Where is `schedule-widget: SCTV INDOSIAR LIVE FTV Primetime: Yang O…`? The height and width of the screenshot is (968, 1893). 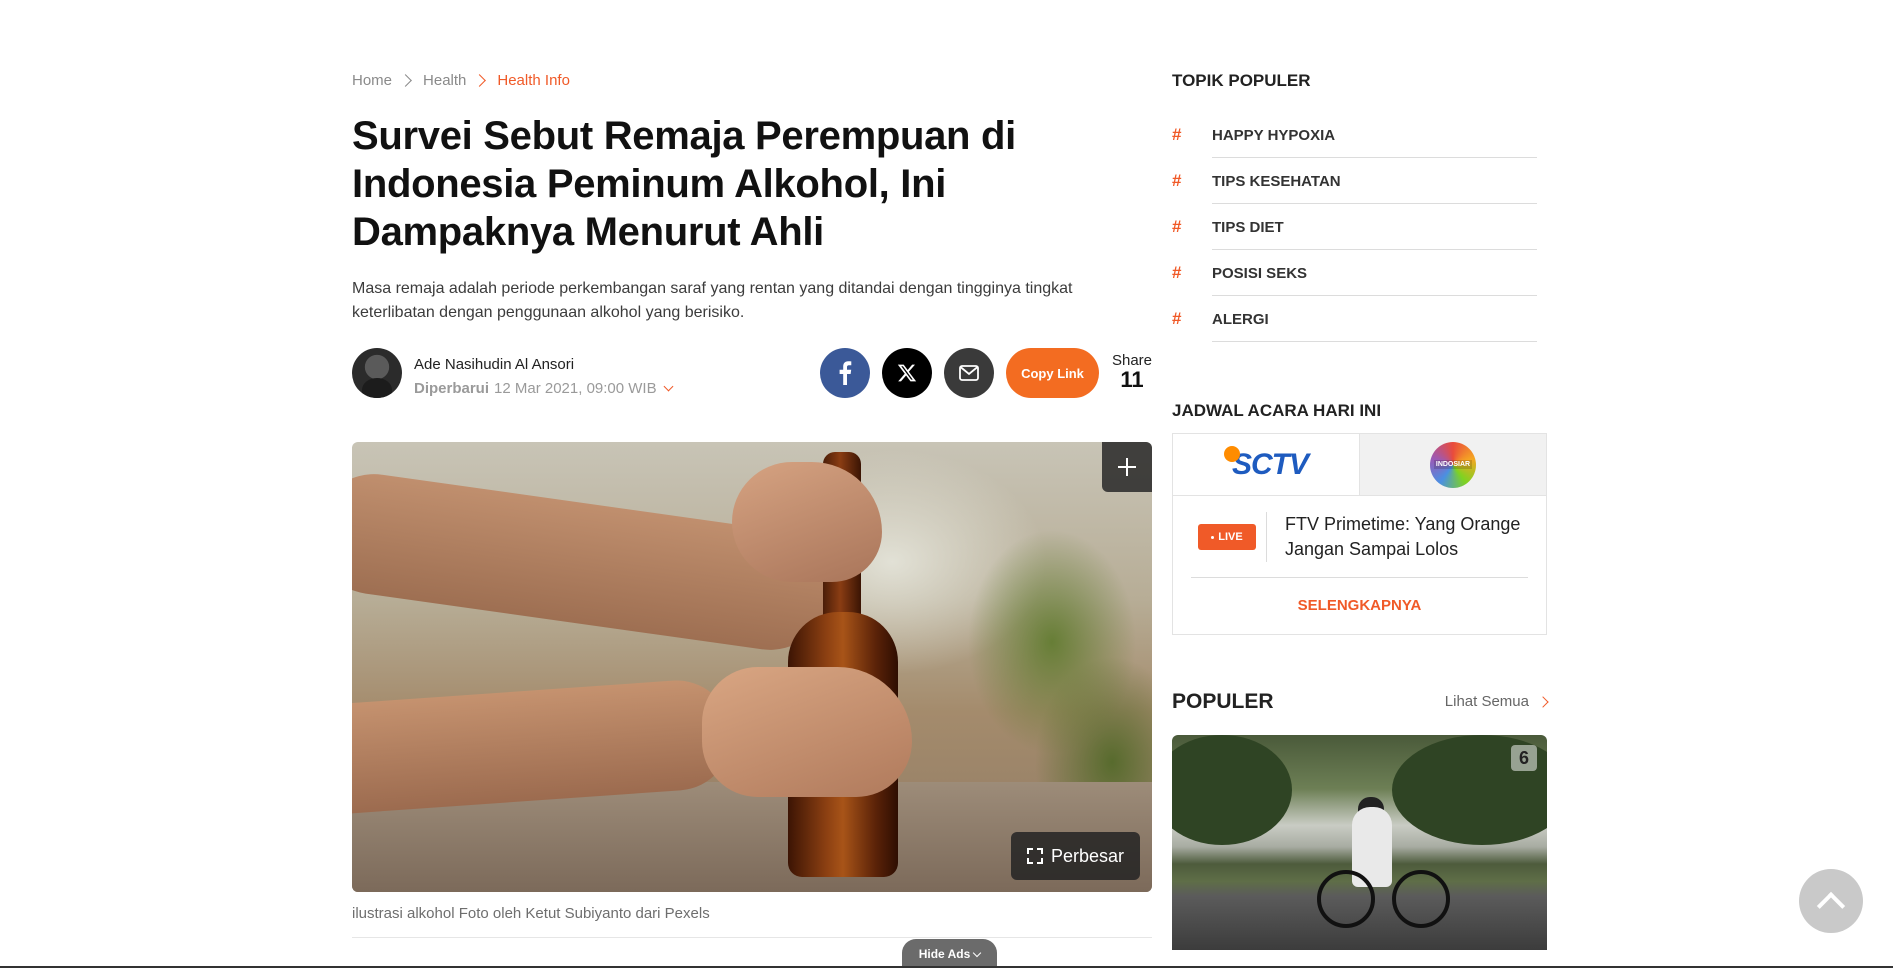
schedule-widget: SCTV INDOSIAR LIVE FTV Primetime: Yang O… is located at coordinates (1359, 534).